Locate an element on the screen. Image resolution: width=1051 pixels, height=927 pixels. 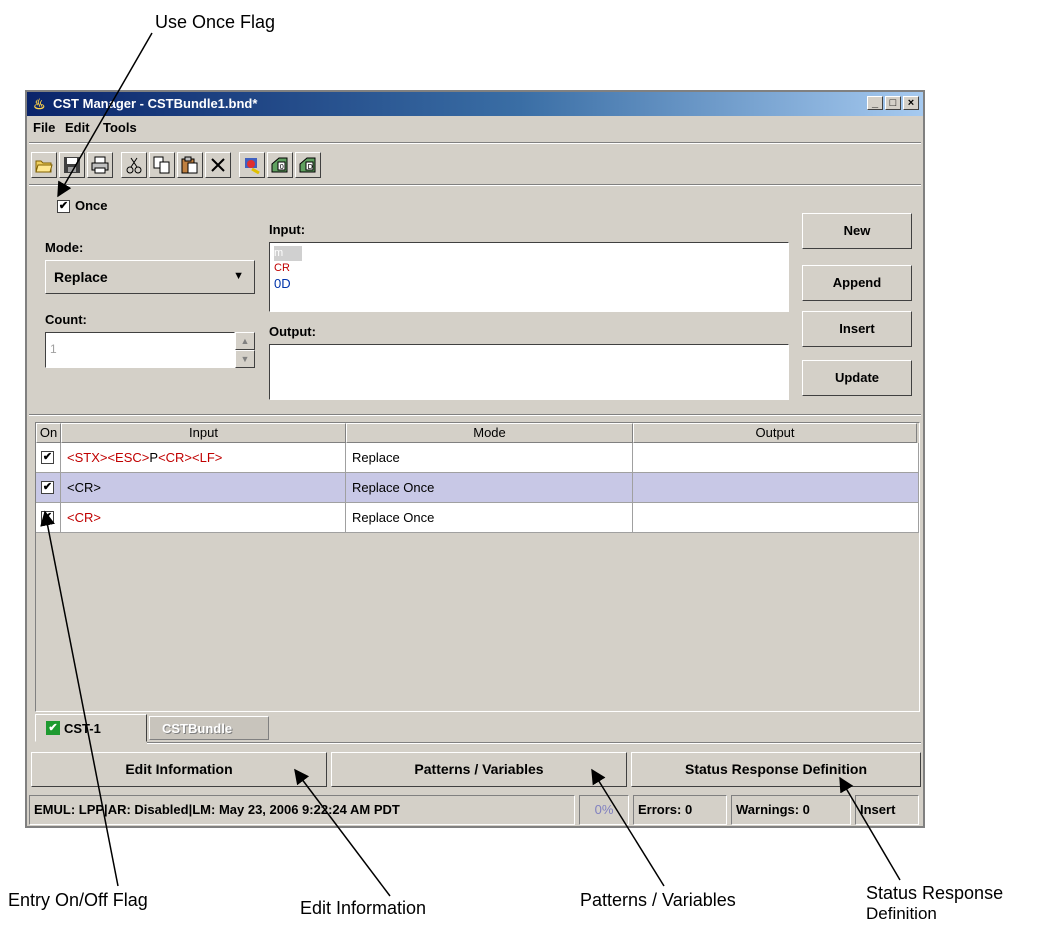
table-row: ✔ <STX><ESC>P<CR><LF> Replace is located at coordinates (477, 458).